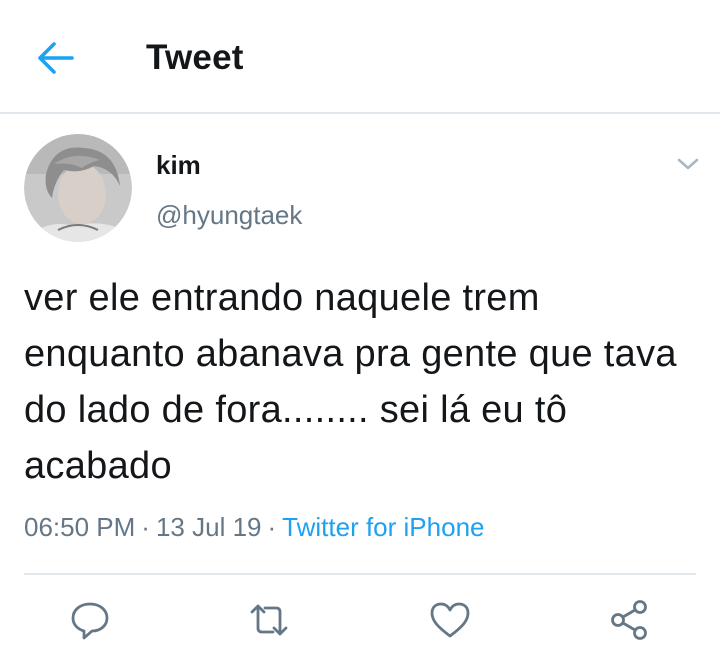 This screenshot has width=720, height=671. Describe the element at coordinates (80, 527) in the screenshot. I see `tweet-time: 06:50 PM` at that location.